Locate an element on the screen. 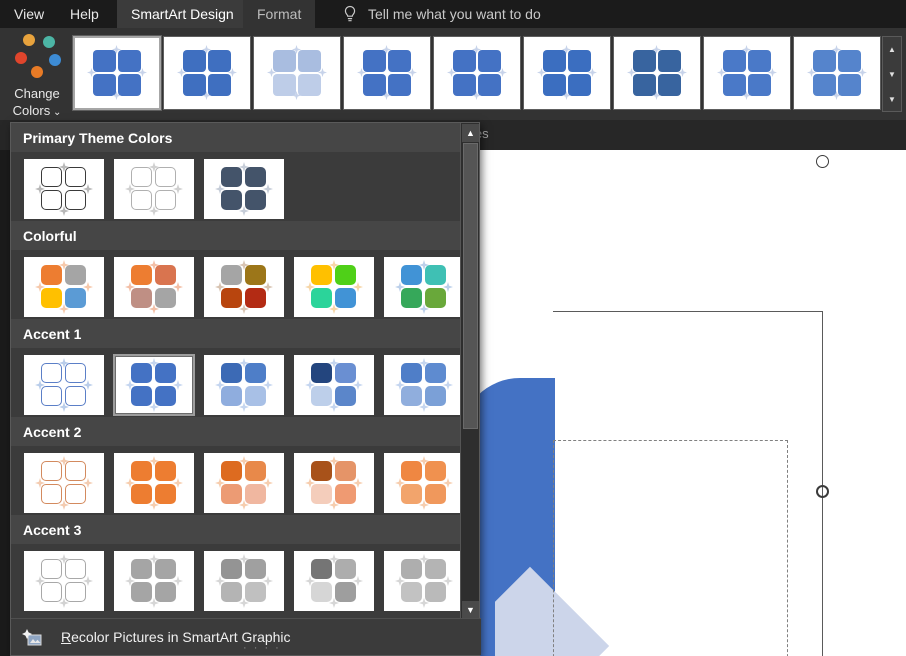 Image resolution: width=906 pixels, height=656 pixels. tab-view: View is located at coordinates (29, 14).